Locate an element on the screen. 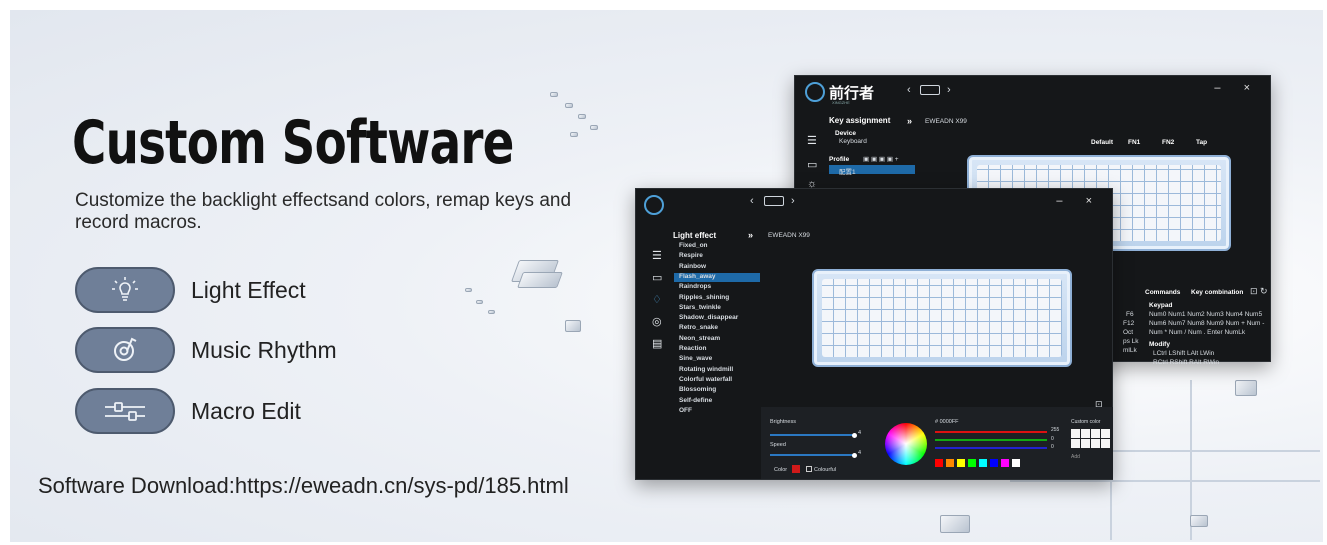 The height and width of the screenshot is (545, 1327). tab-key-combination: Key combination is located at coordinates (1217, 292).